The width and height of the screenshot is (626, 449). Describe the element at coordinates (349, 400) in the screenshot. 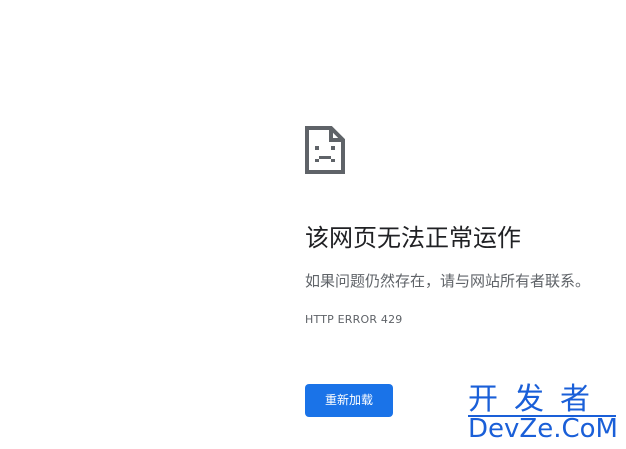

I see `reload-button: 重新加载` at that location.